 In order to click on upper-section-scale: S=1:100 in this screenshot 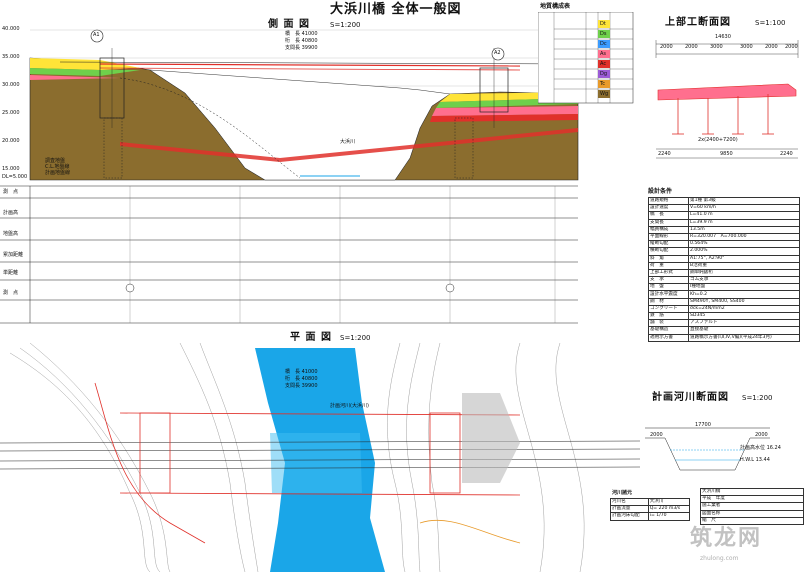, I will do `click(770, 23)`.